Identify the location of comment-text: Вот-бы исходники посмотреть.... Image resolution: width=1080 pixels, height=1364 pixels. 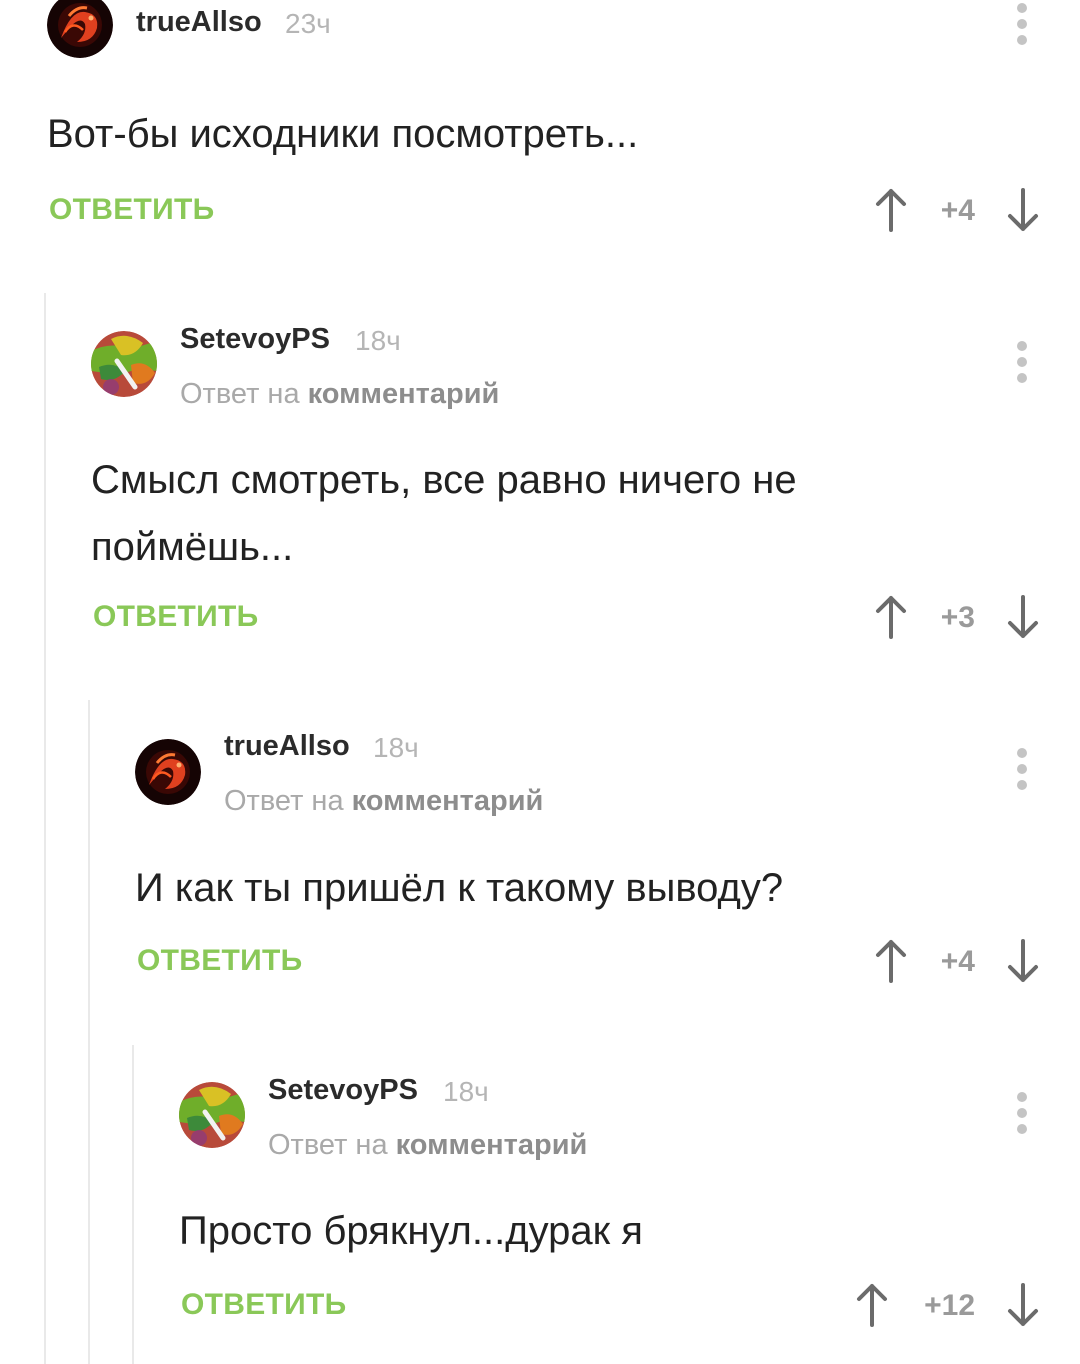
(343, 134).